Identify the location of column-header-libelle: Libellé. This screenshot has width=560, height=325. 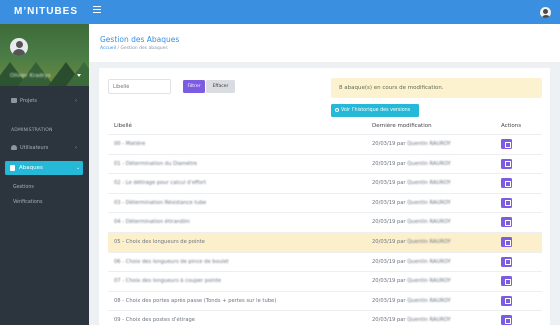
(123, 126).